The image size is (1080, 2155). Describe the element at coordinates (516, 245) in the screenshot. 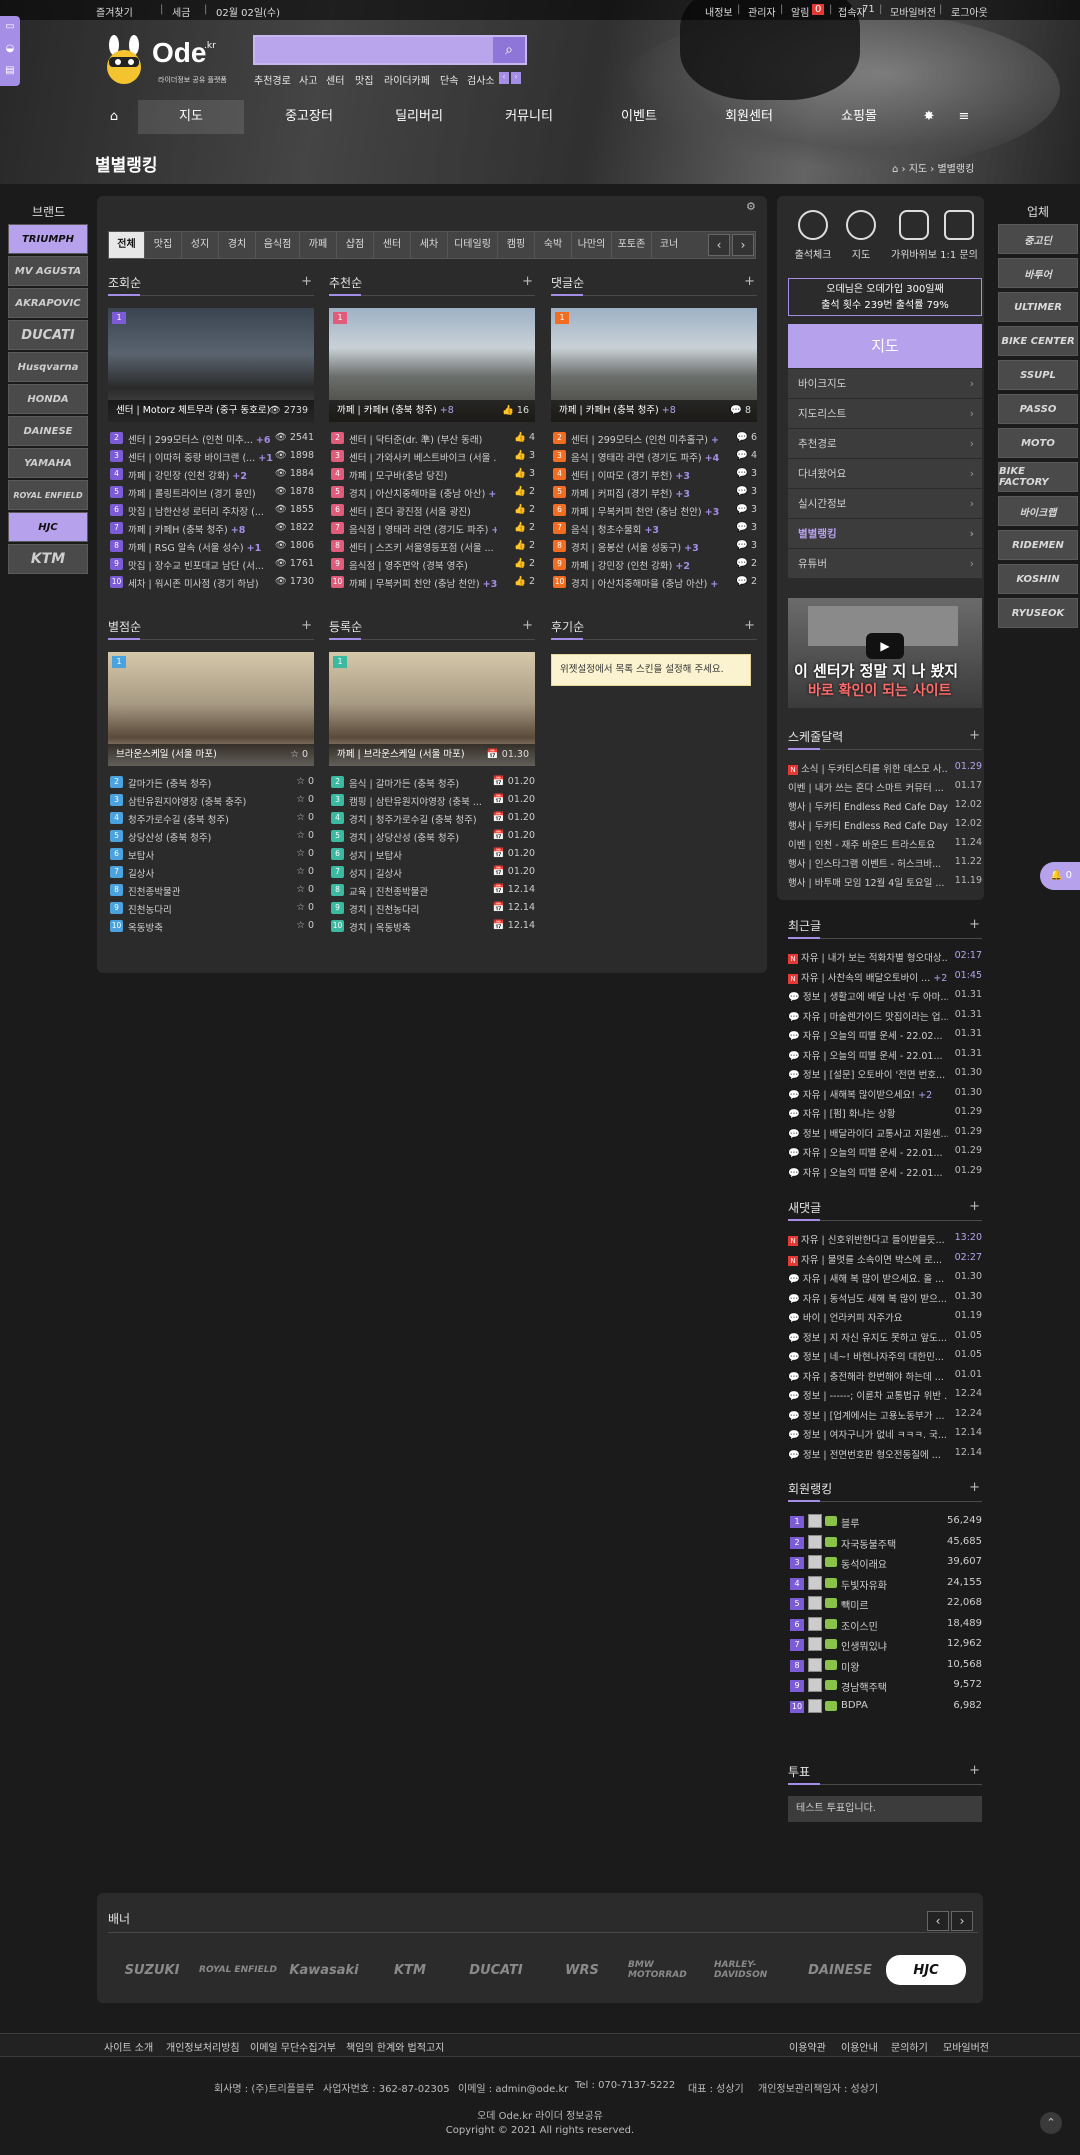

I see `tab-category: 캠핑` at that location.